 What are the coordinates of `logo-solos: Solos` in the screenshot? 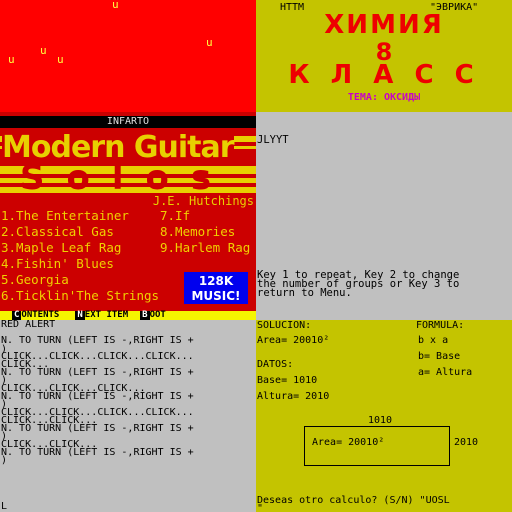 It's located at (128, 178).